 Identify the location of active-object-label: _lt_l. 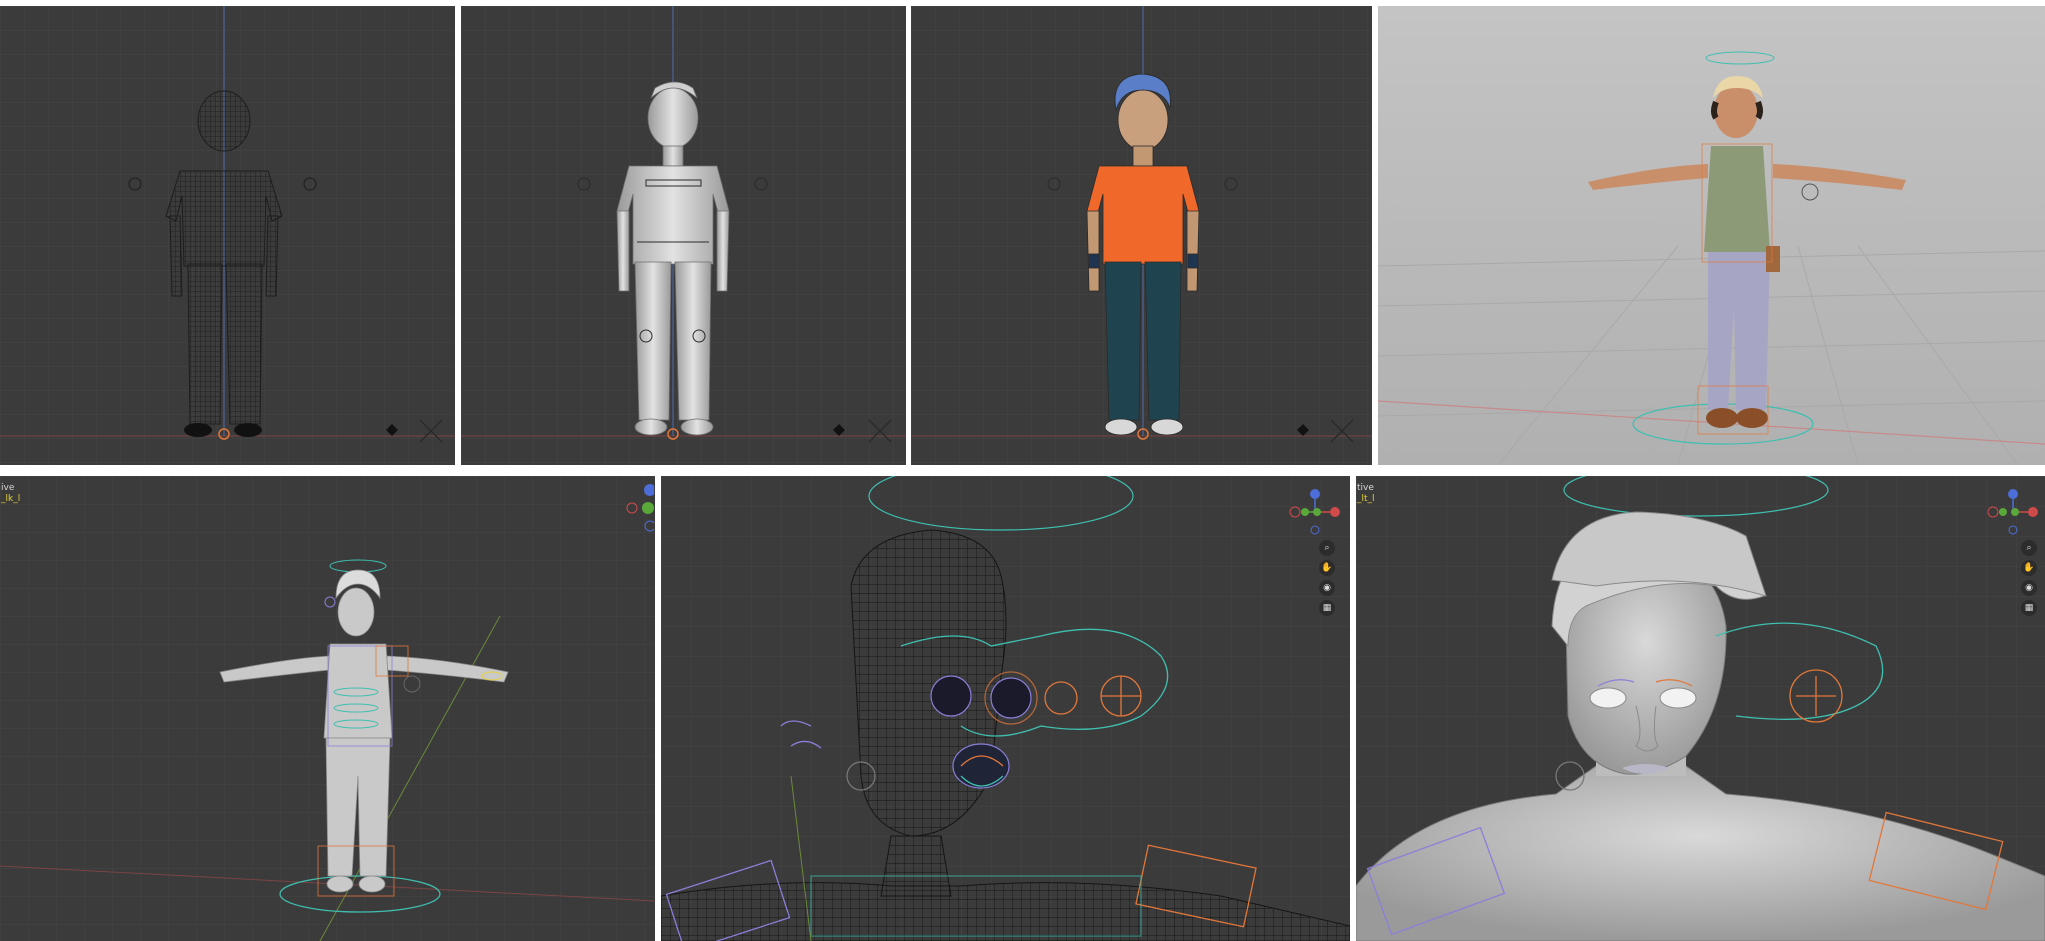
(1366, 499).